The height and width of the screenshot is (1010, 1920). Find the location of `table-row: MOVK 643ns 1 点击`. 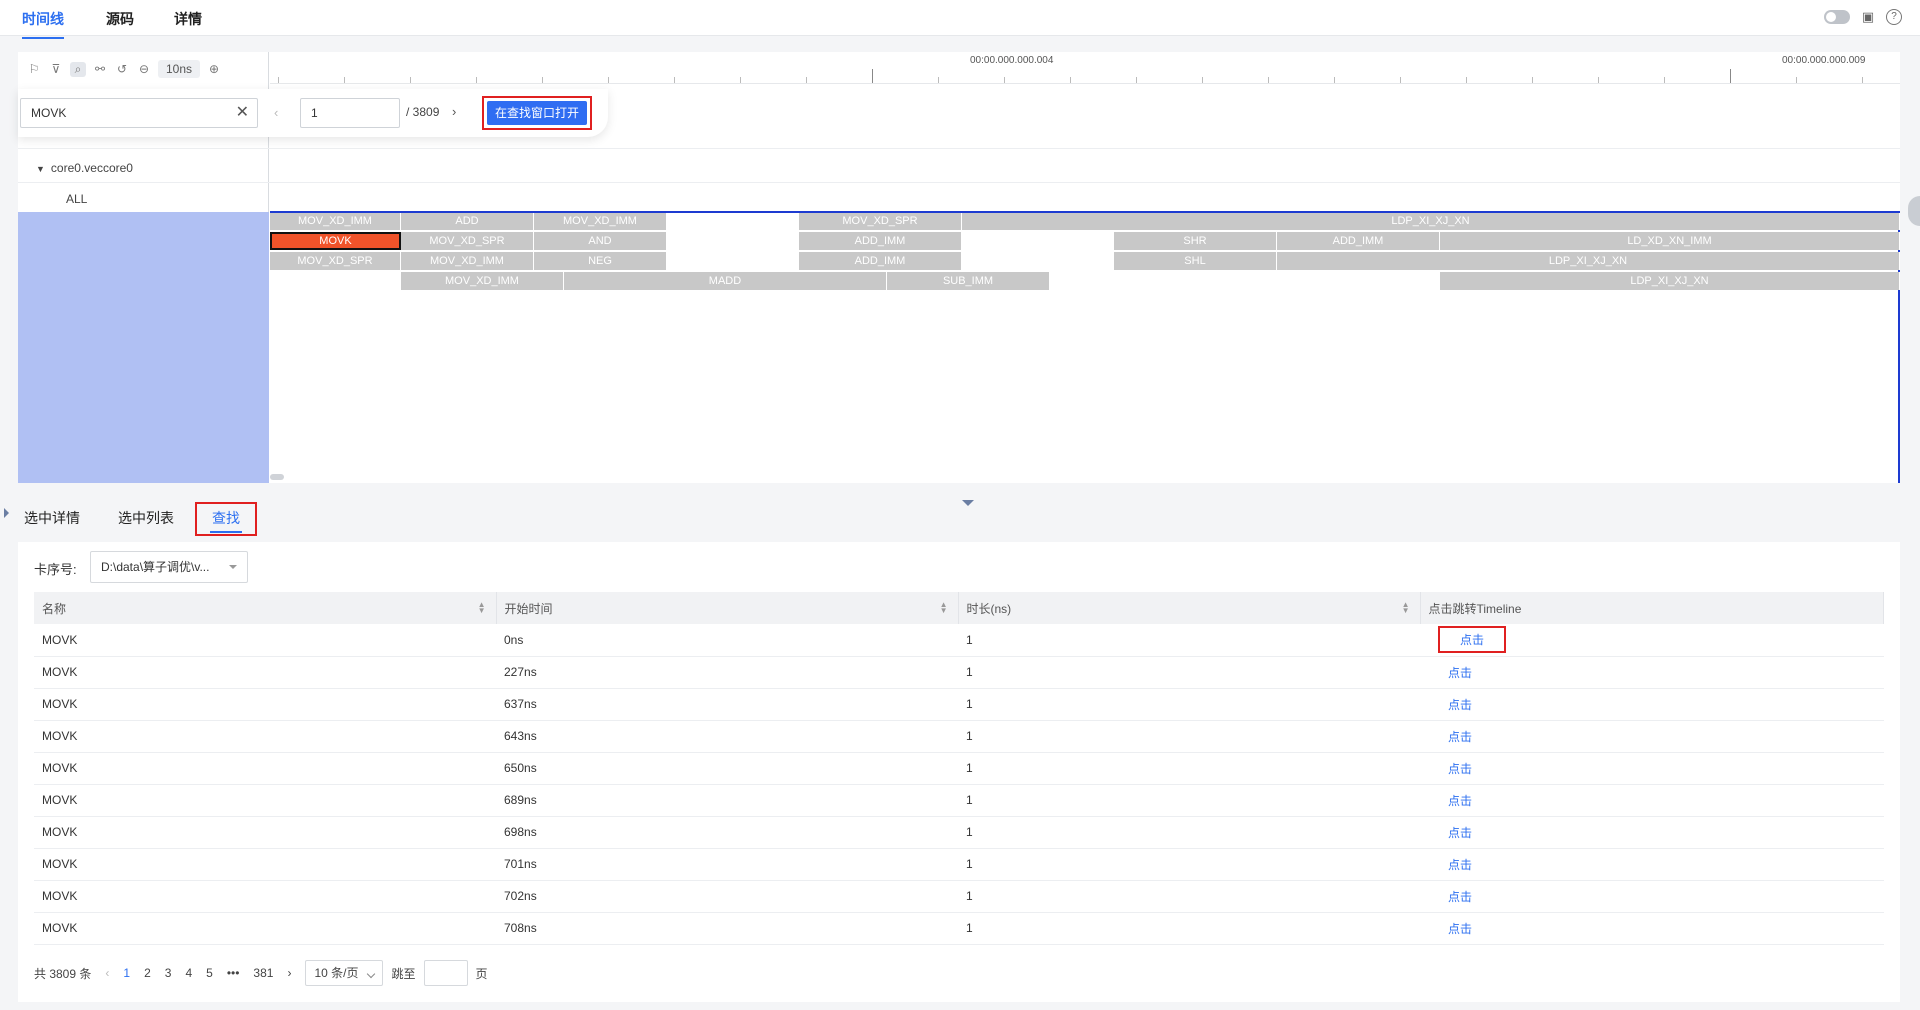

table-row: MOVK 643ns 1 点击 is located at coordinates (959, 736).